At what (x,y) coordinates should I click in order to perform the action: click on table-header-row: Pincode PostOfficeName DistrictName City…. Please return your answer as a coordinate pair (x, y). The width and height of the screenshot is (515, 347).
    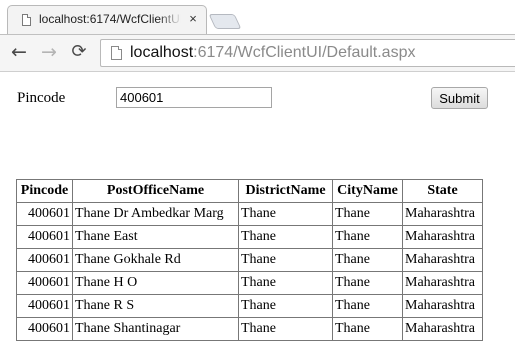
    Looking at the image, I should click on (249, 191).